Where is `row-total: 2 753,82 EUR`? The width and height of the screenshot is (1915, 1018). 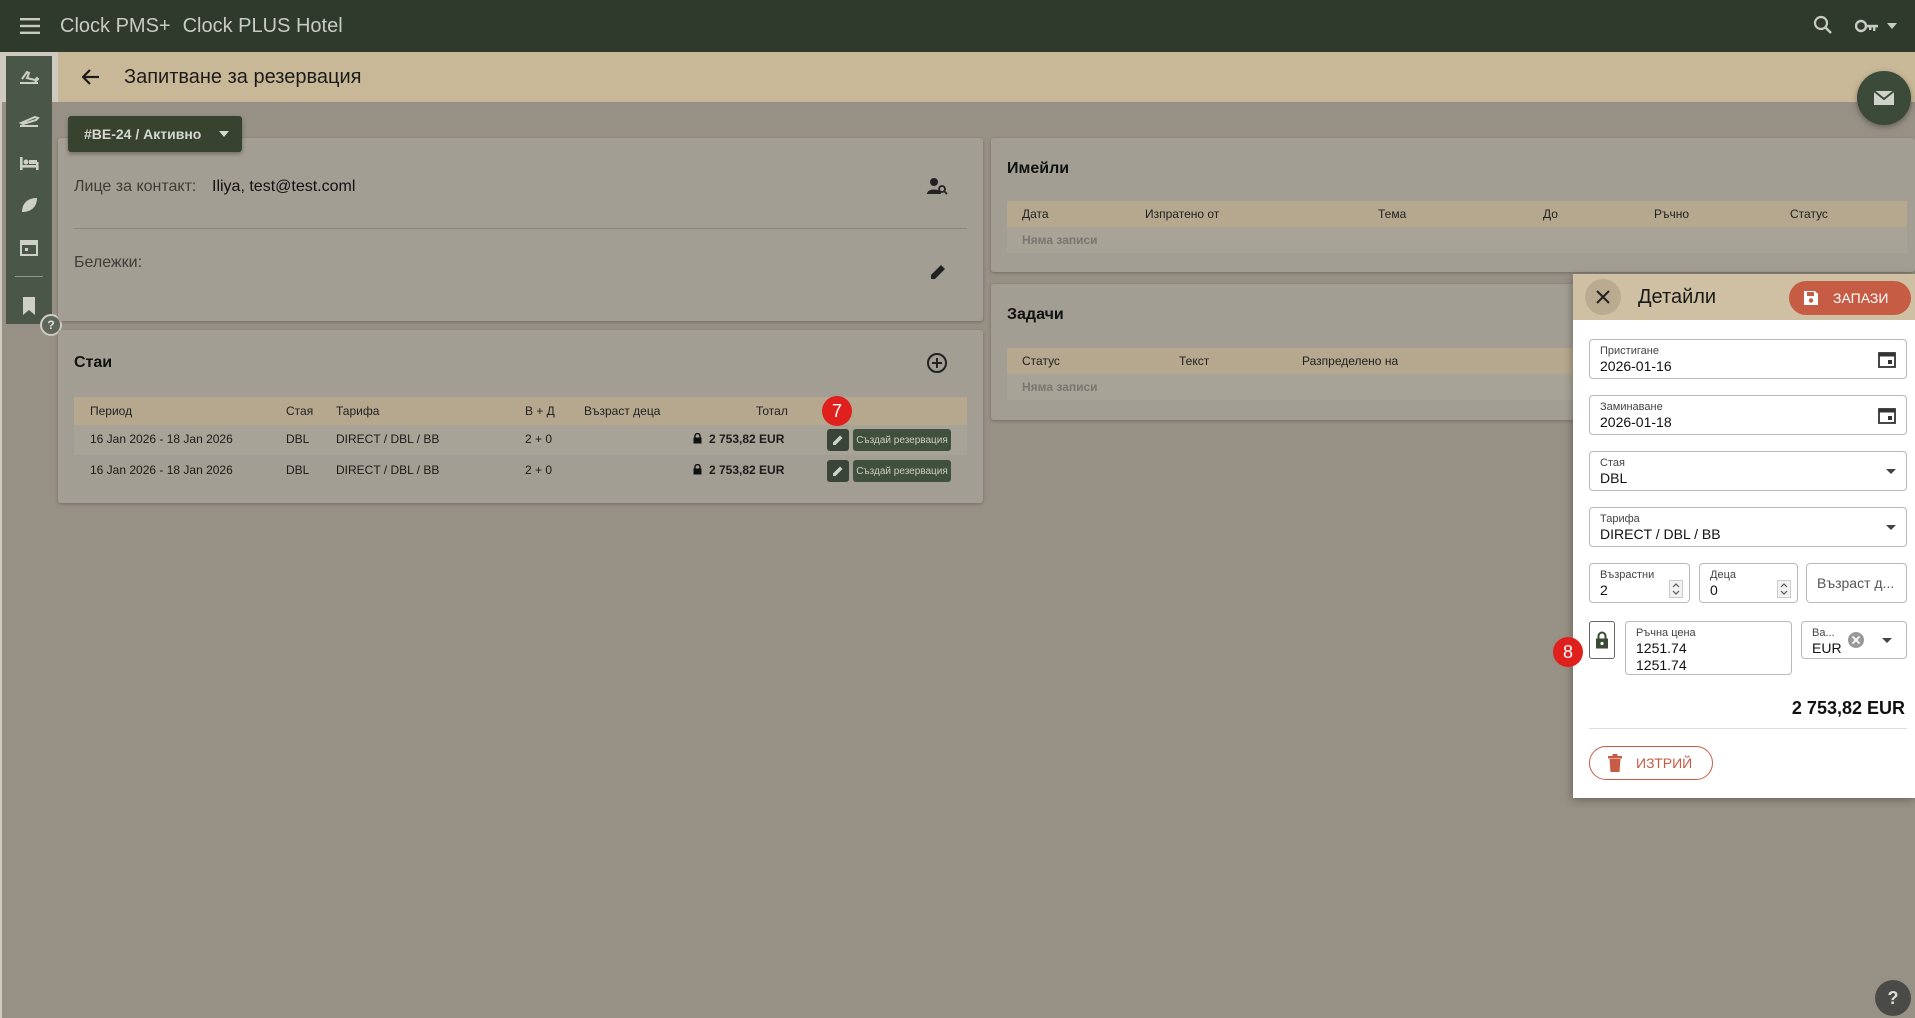 row-total: 2 753,82 EUR is located at coordinates (747, 439).